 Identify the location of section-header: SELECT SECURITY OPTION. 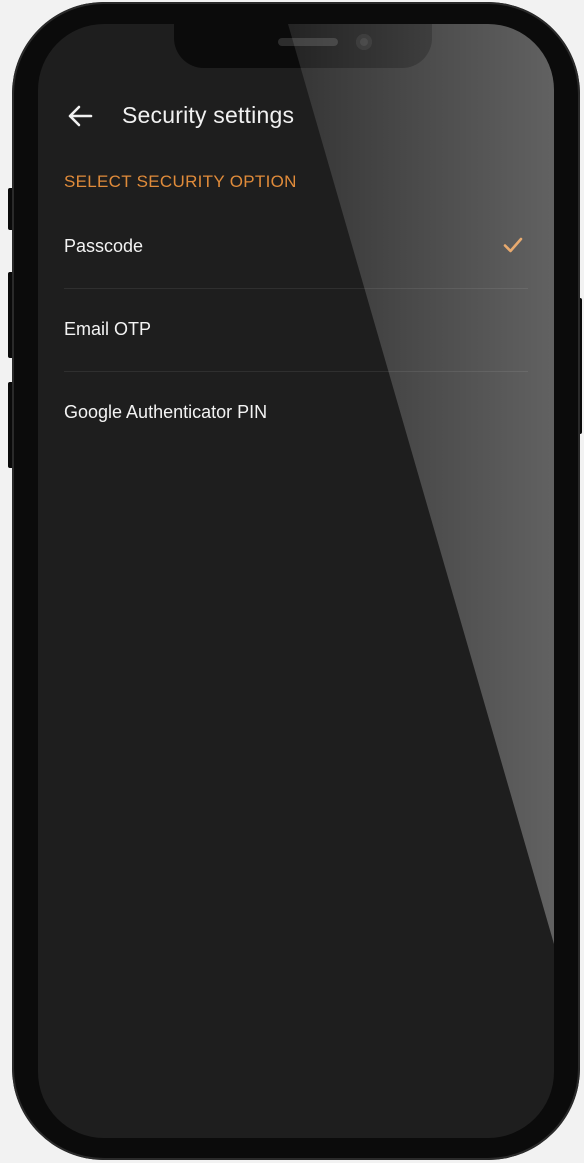
(180, 181).